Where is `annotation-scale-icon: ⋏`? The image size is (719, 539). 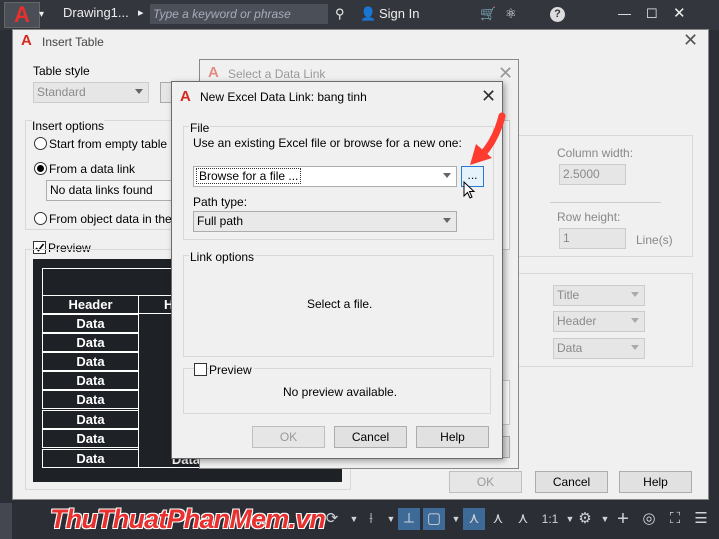
annotation-scale-icon: ⋏ is located at coordinates (474, 519).